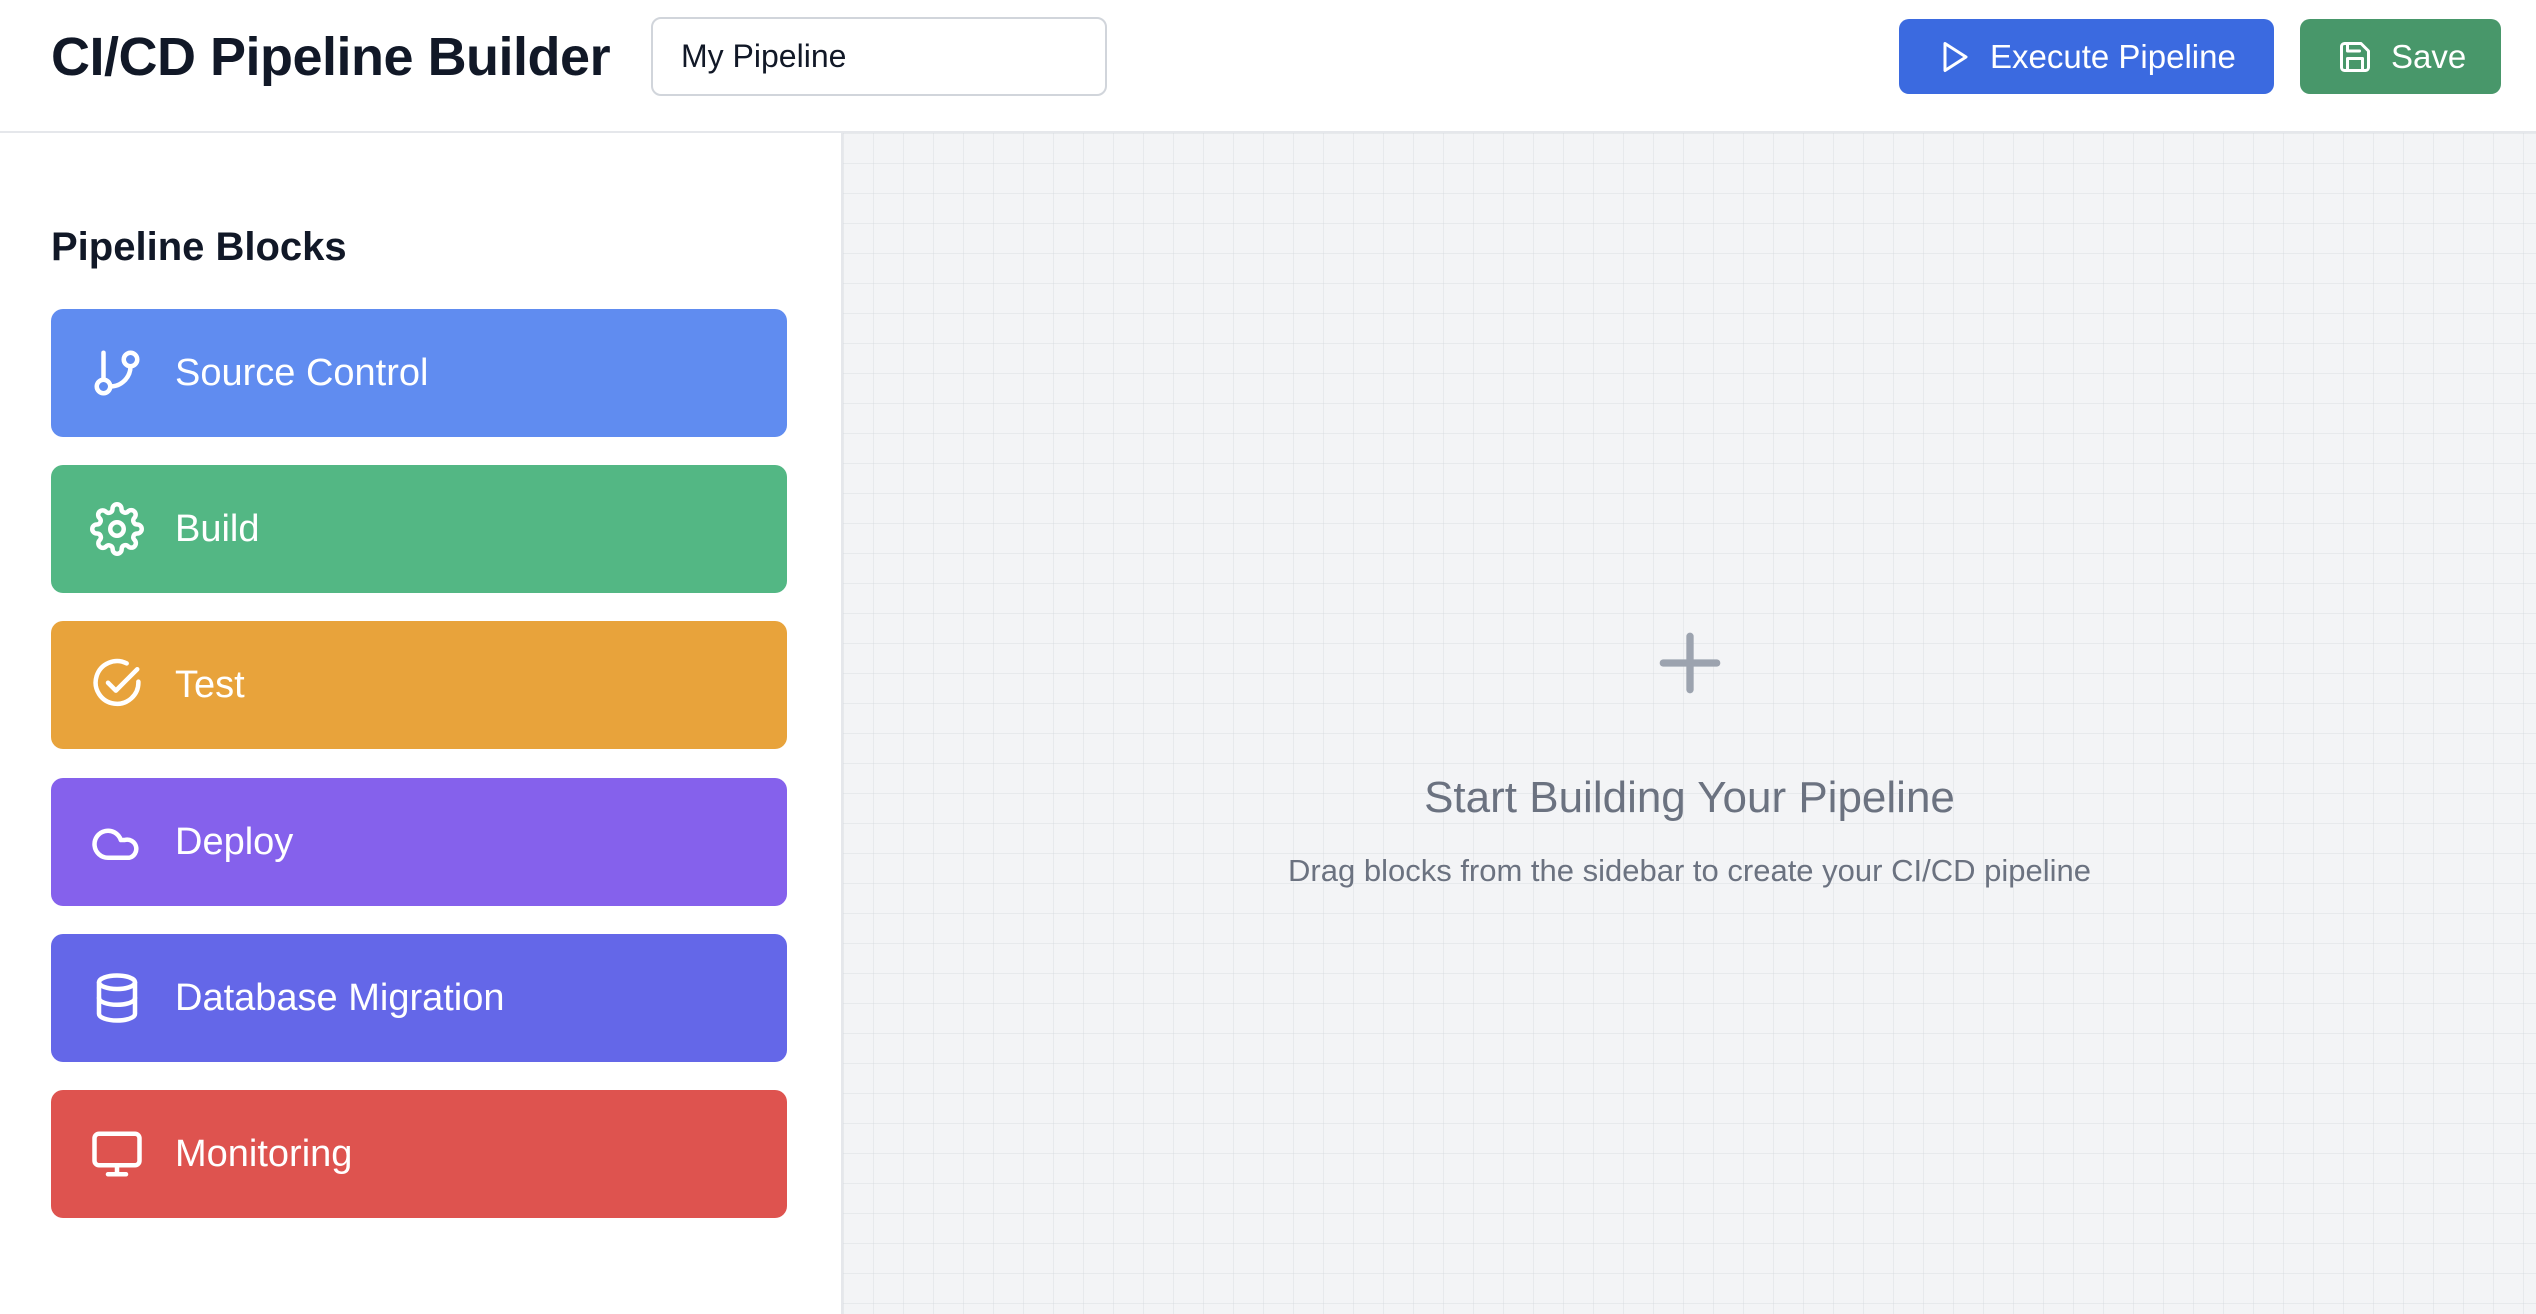 The width and height of the screenshot is (2536, 1314). What do you see at coordinates (117, 373) in the screenshot?
I see `git-branch-icon` at bounding box center [117, 373].